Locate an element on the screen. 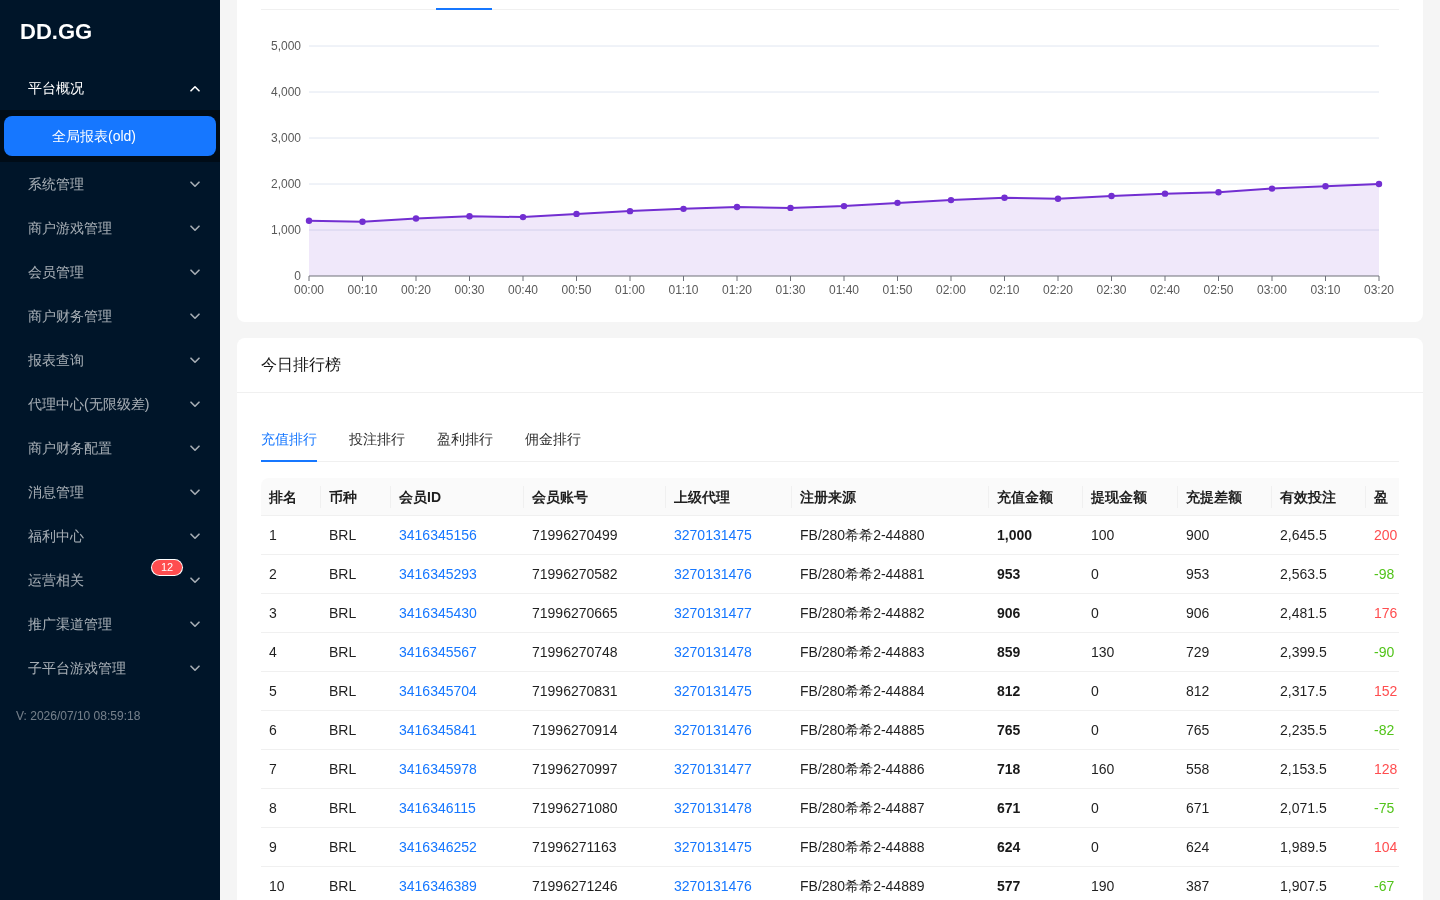 The width and height of the screenshot is (1440, 900). table-link: 3416345704 is located at coordinates (438, 691).